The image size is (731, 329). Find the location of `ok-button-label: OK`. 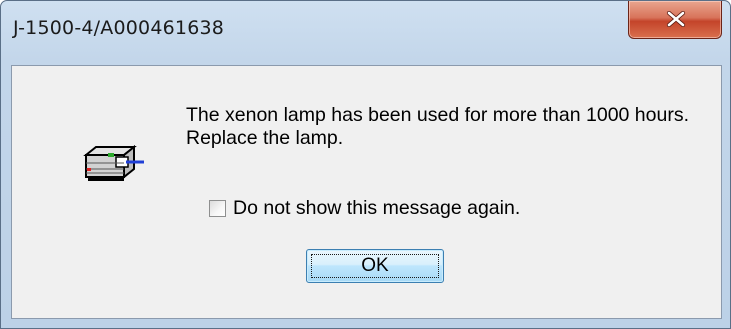

ok-button-label: OK is located at coordinates (375, 265).